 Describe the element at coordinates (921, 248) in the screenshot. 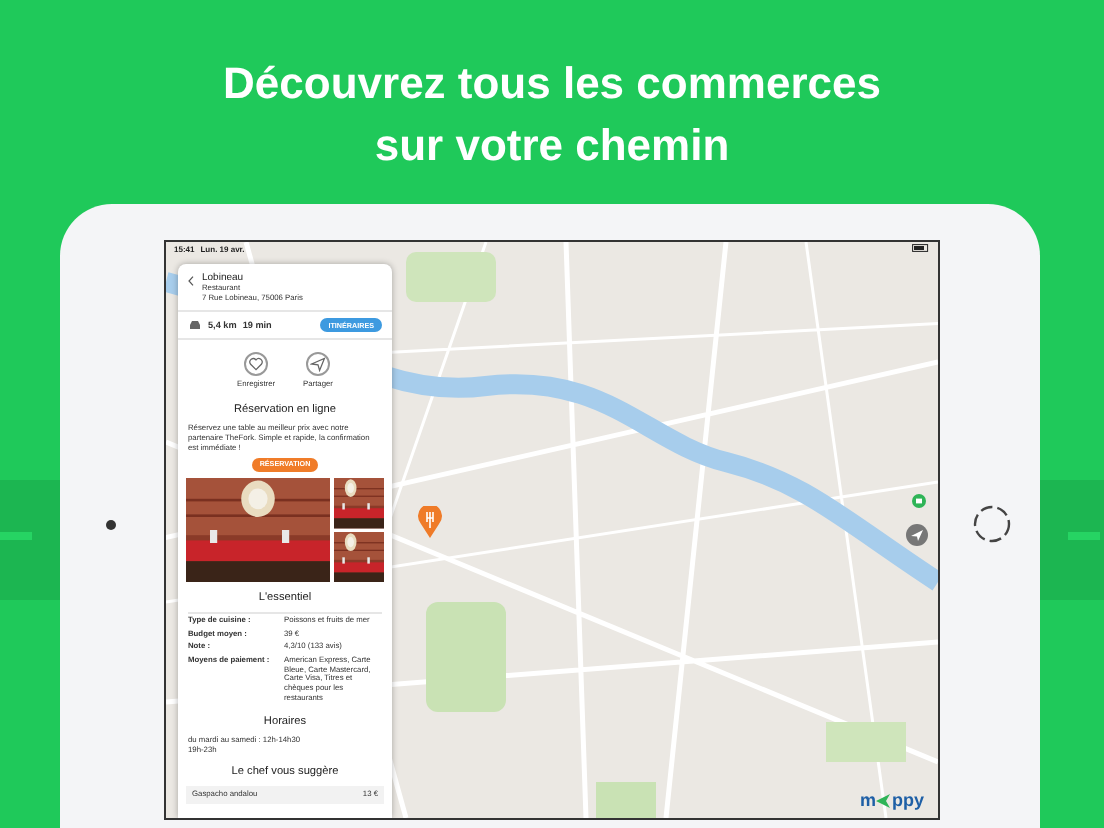

I see `battery-icon` at that location.